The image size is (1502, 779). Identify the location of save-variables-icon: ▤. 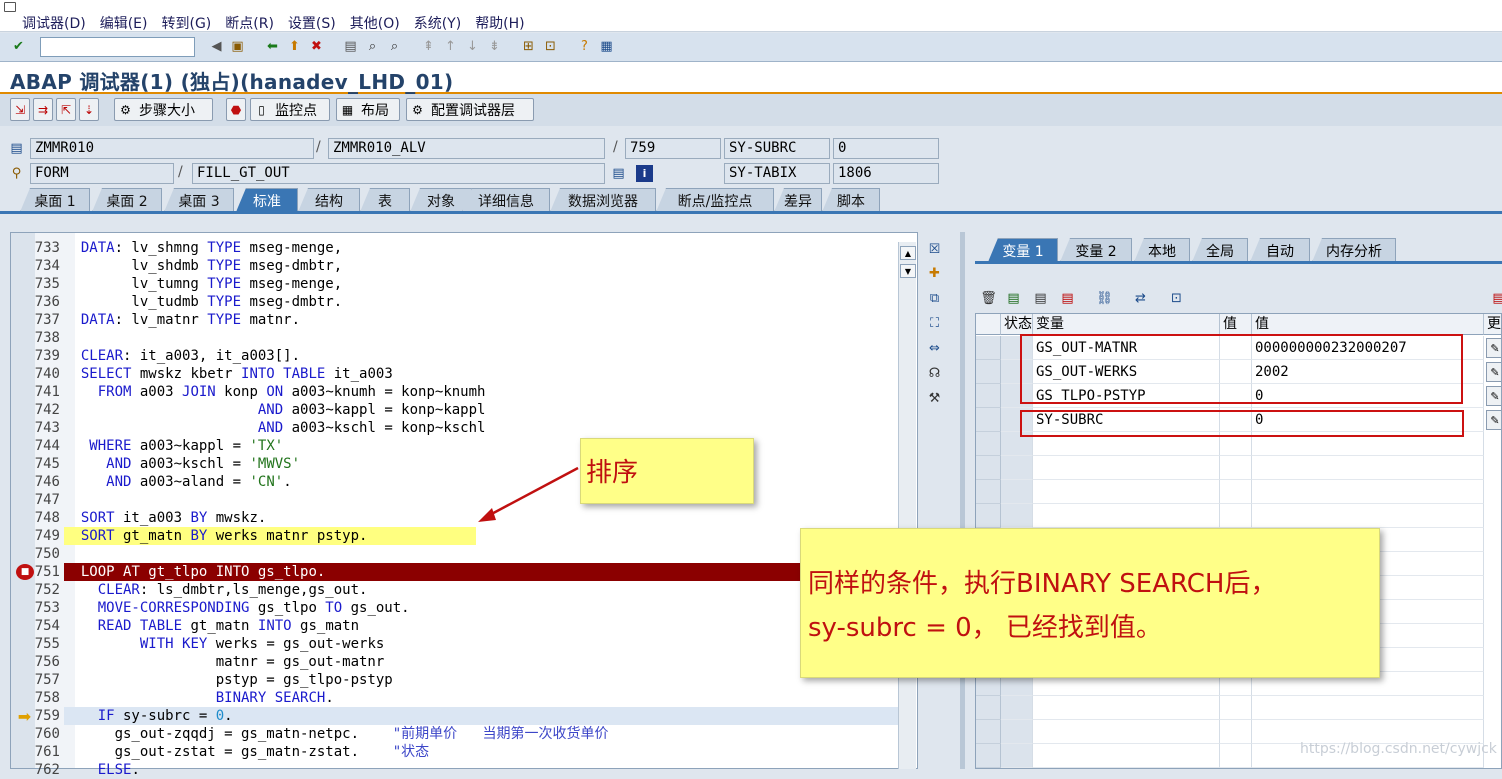
(1040, 298).